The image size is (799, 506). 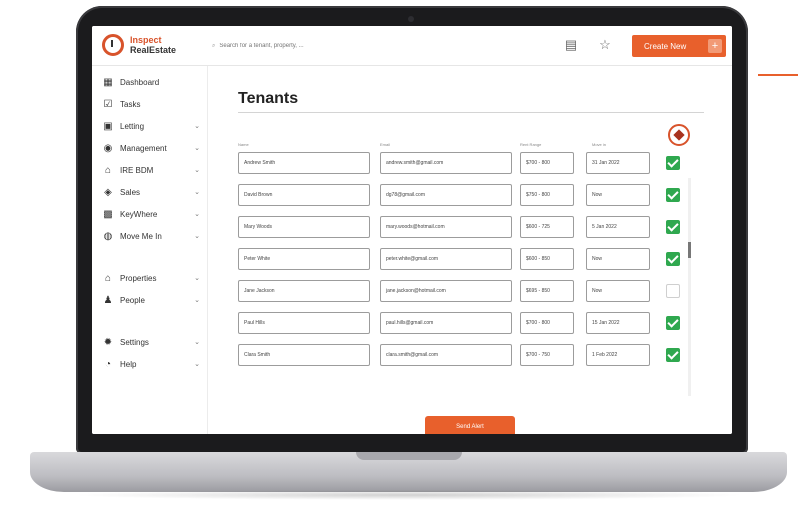 What do you see at coordinates (146, 40) in the screenshot?
I see `logo-line-1: Inspect` at bounding box center [146, 40].